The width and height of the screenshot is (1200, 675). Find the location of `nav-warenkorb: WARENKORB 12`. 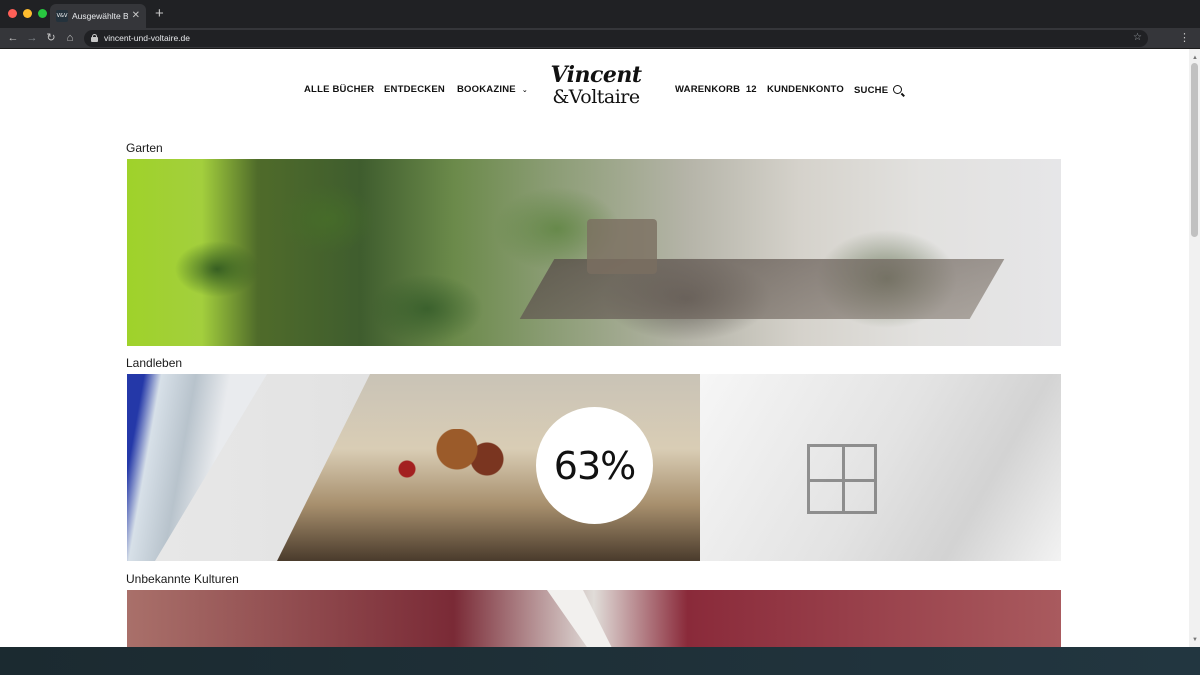

nav-warenkorb: WARENKORB 12 is located at coordinates (716, 89).